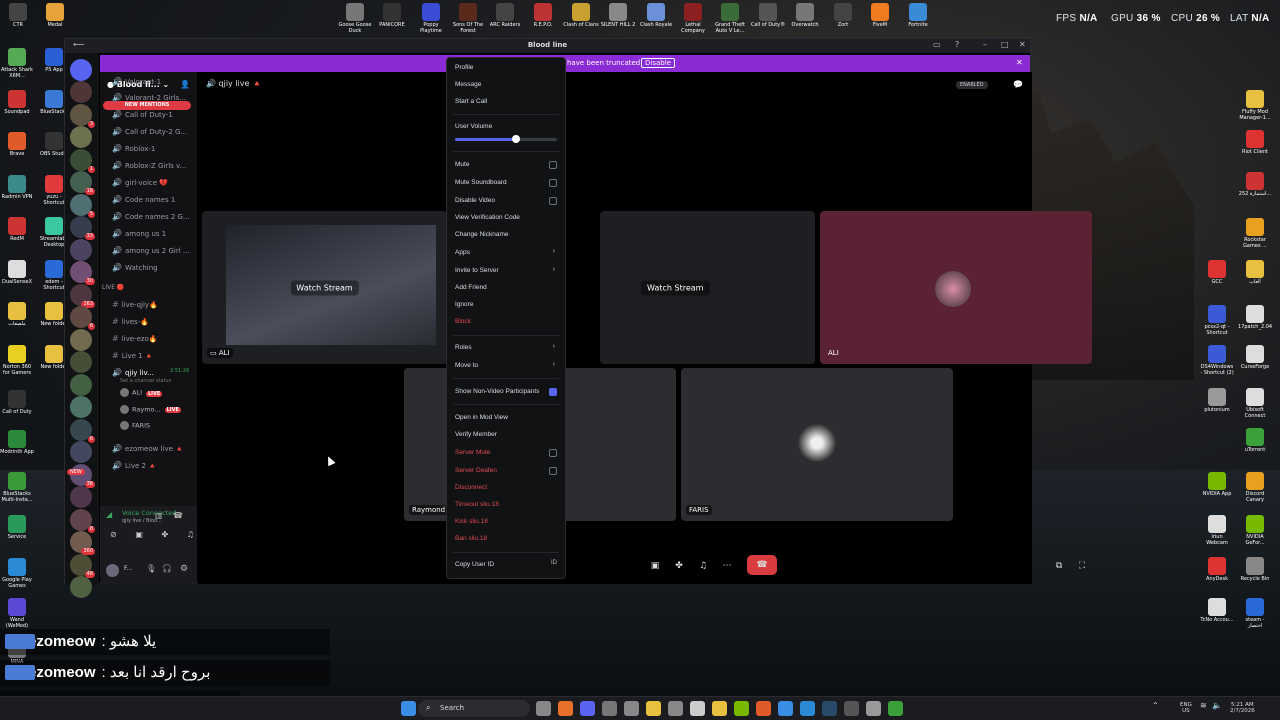 The height and width of the screenshot is (720, 1280). What do you see at coordinates (851, 708) in the screenshot?
I see `obs-icon` at bounding box center [851, 708].